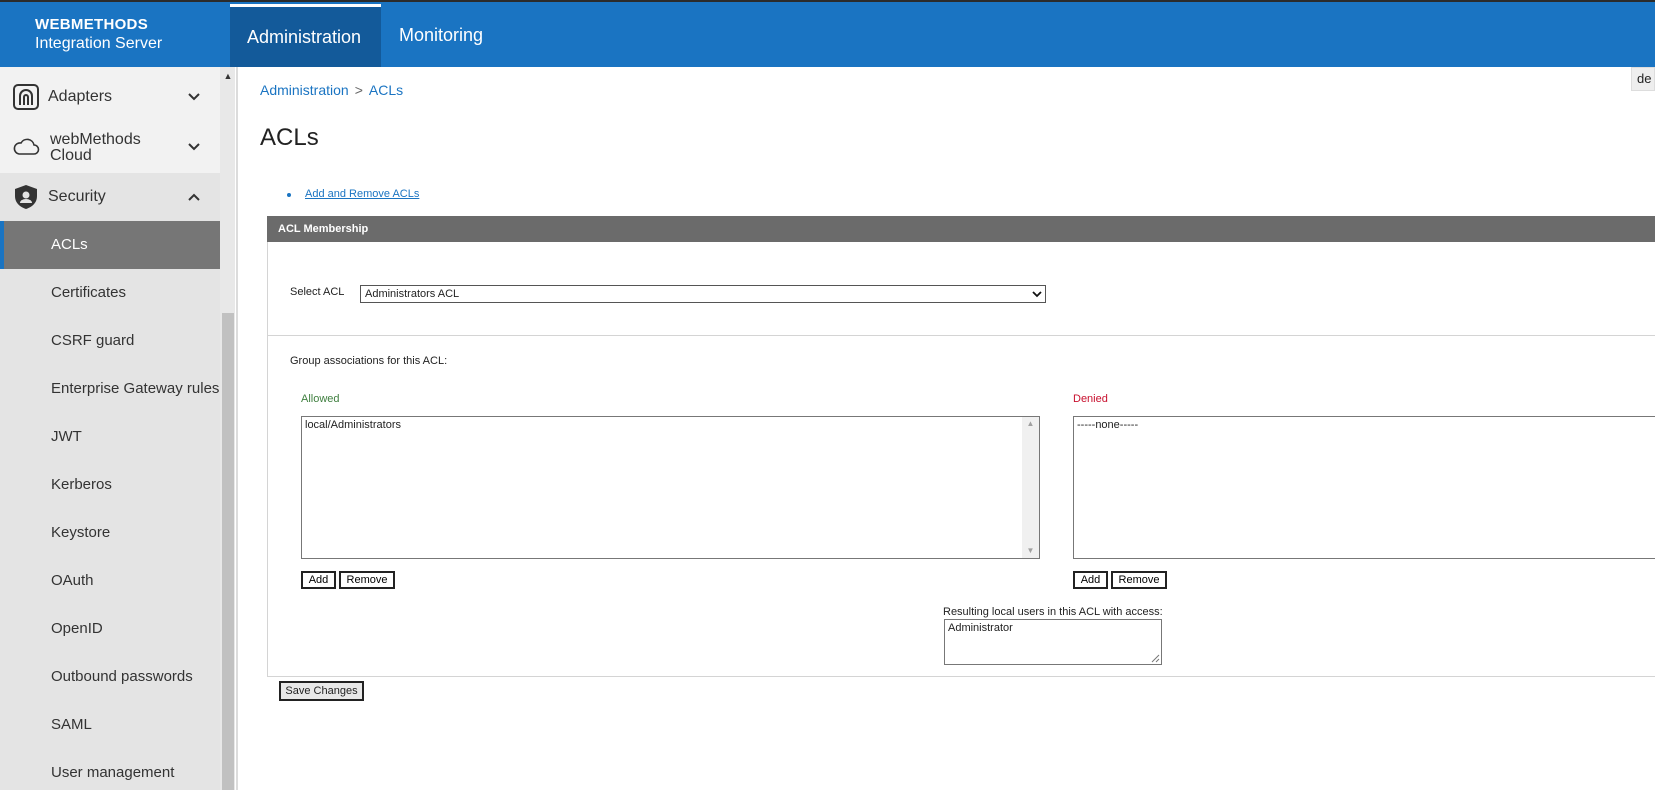 Image resolution: width=1655 pixels, height=790 pixels. What do you see at coordinates (412, 294) in the screenshot?
I see `acl-select-value: Administrators ACL` at bounding box center [412, 294].